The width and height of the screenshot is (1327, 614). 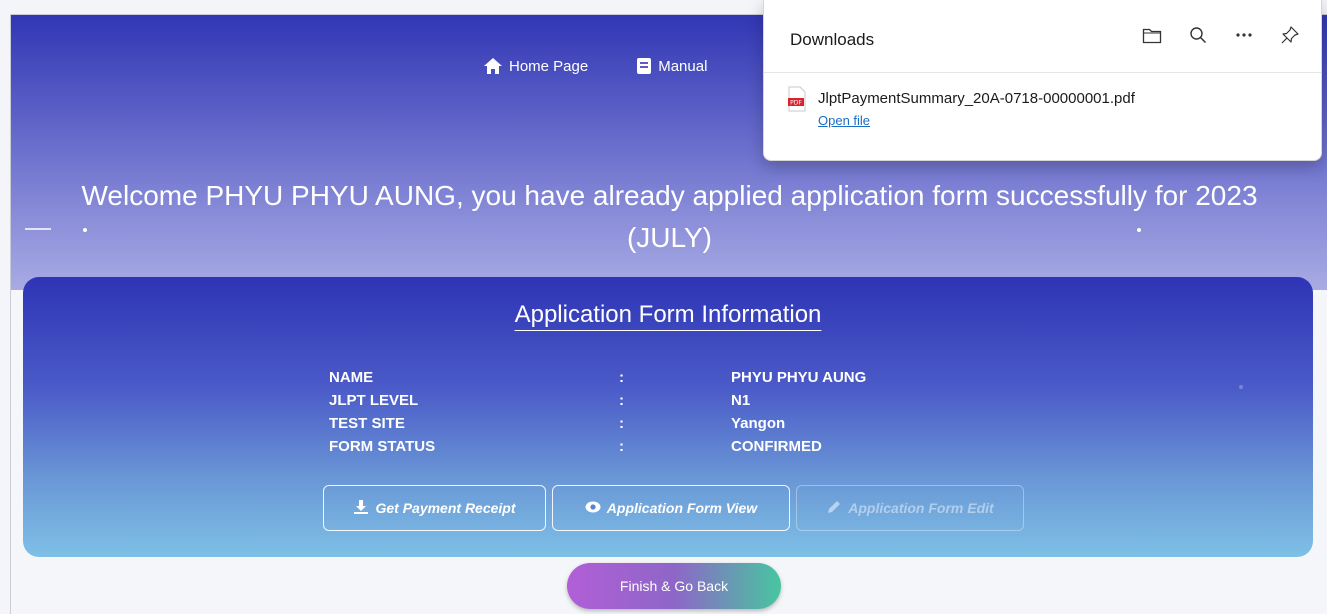 What do you see at coordinates (669, 237) in the screenshot?
I see `welcome-line-2: (JULY)` at bounding box center [669, 237].